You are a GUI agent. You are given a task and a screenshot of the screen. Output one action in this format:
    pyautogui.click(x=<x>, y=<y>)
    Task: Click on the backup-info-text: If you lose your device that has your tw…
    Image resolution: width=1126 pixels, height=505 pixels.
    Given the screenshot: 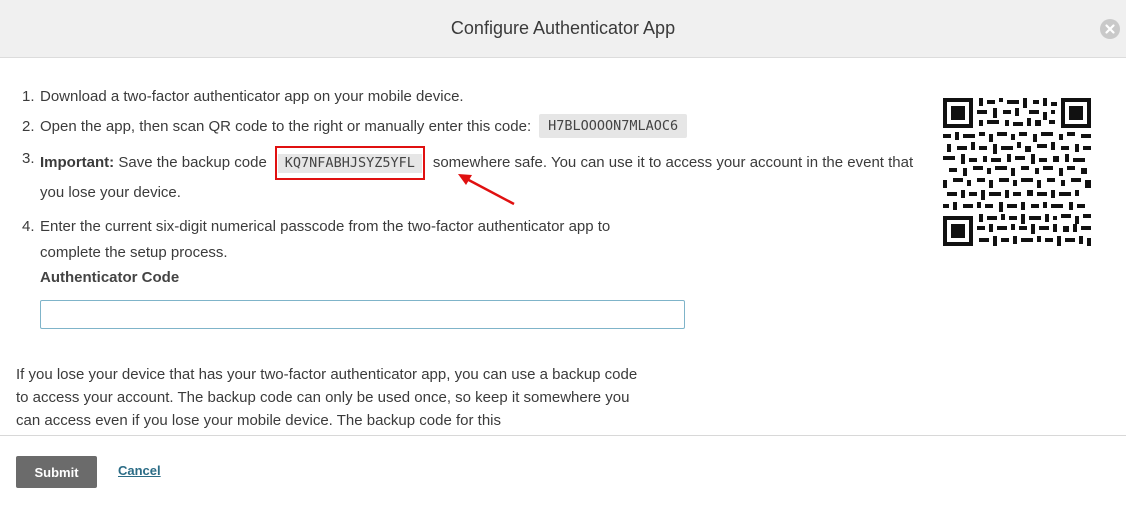 What is the action you would take?
    pyautogui.click(x=327, y=397)
    